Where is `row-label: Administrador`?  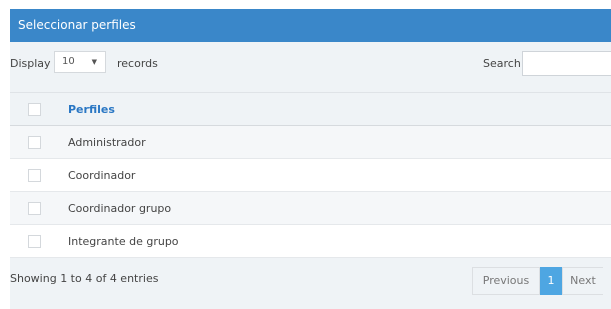 row-label: Administrador is located at coordinates (107, 142).